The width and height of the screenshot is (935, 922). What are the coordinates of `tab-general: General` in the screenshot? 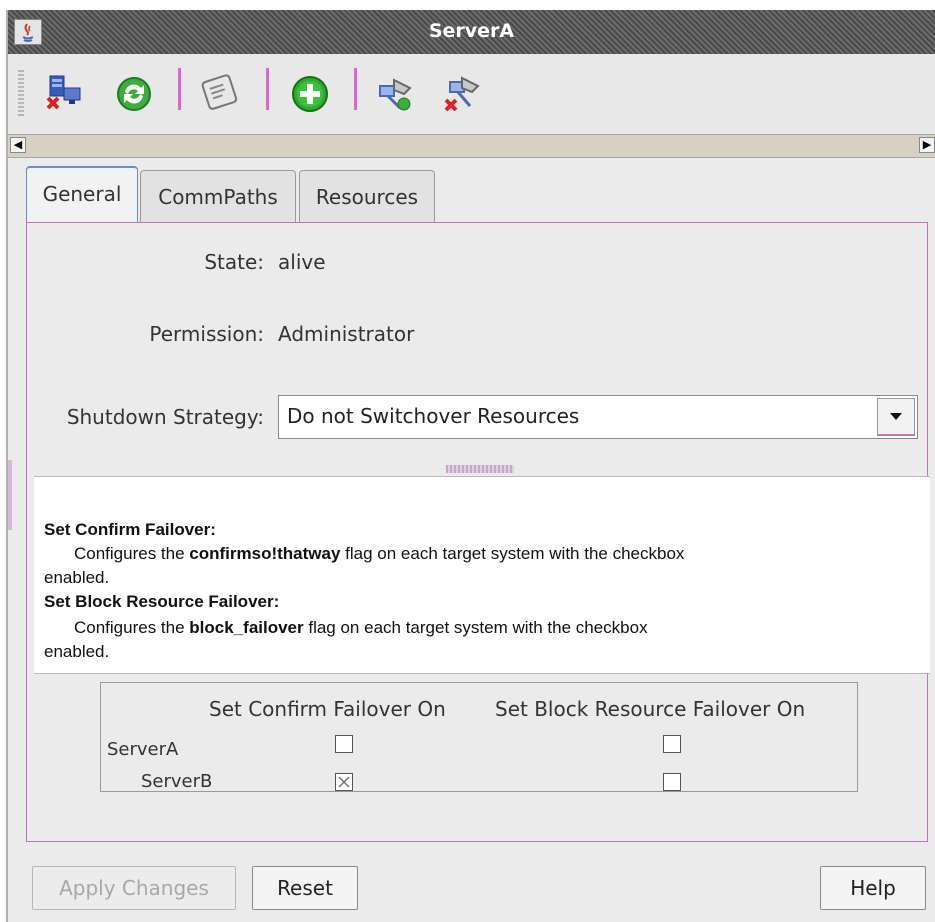 It's located at (82, 194).